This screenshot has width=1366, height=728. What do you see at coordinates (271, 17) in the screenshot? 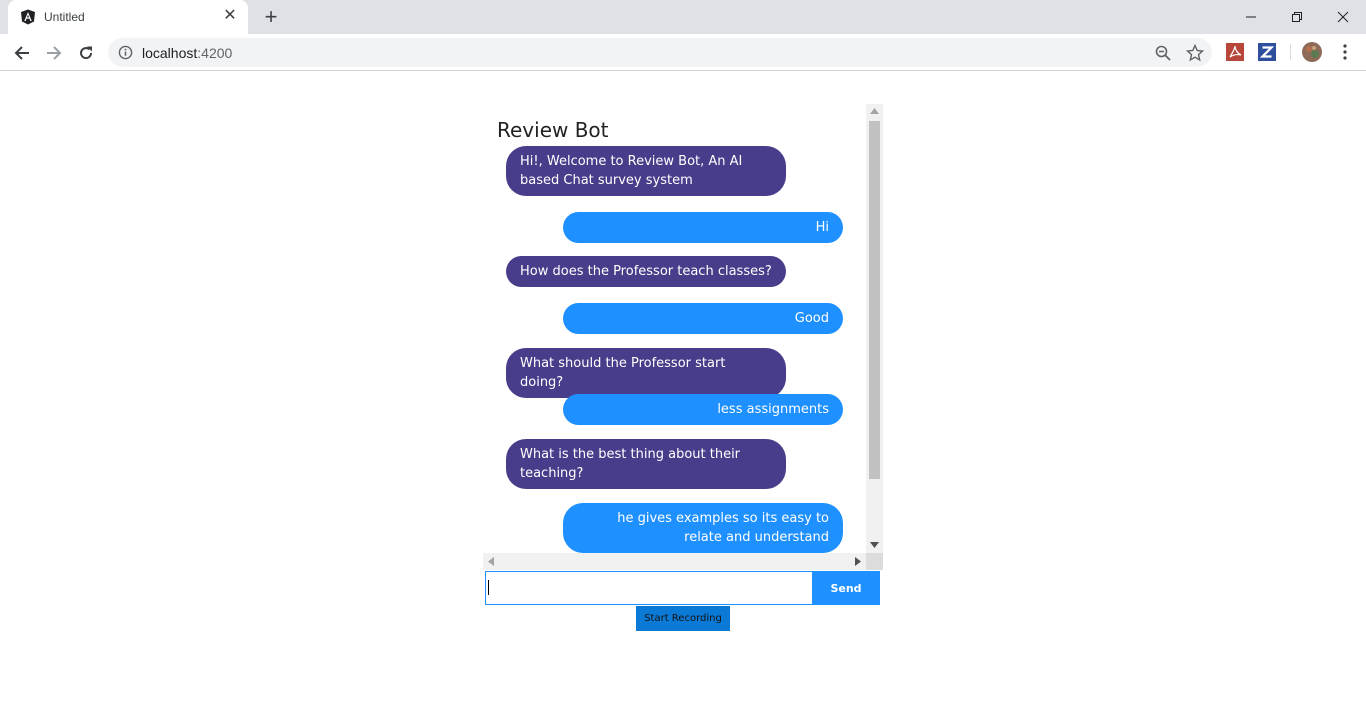
I see `plus-icon: +` at bounding box center [271, 17].